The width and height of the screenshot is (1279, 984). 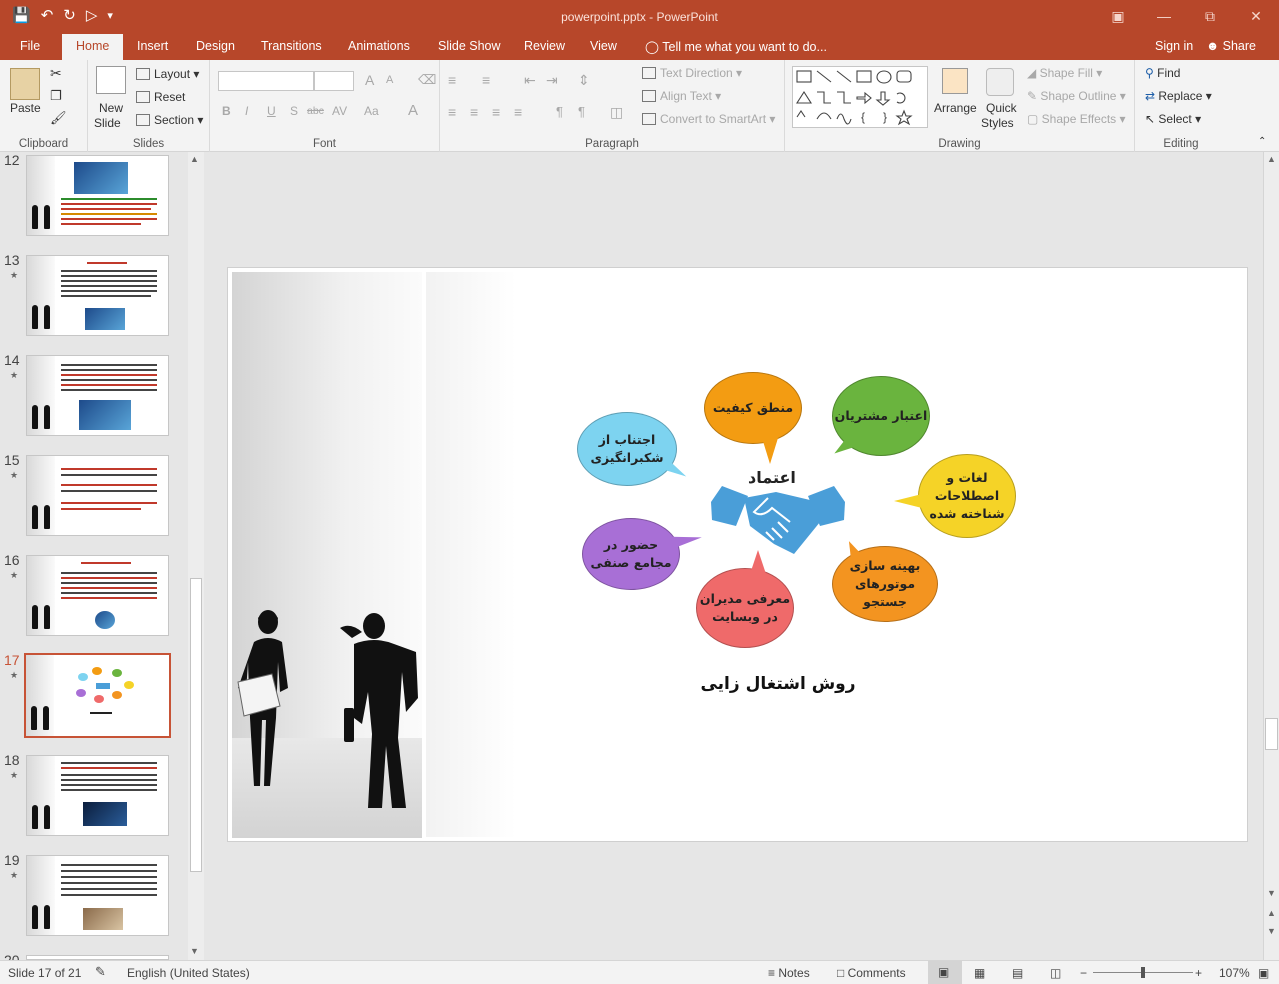 What do you see at coordinates (603, 46) in the screenshot?
I see `tab-view: View` at bounding box center [603, 46].